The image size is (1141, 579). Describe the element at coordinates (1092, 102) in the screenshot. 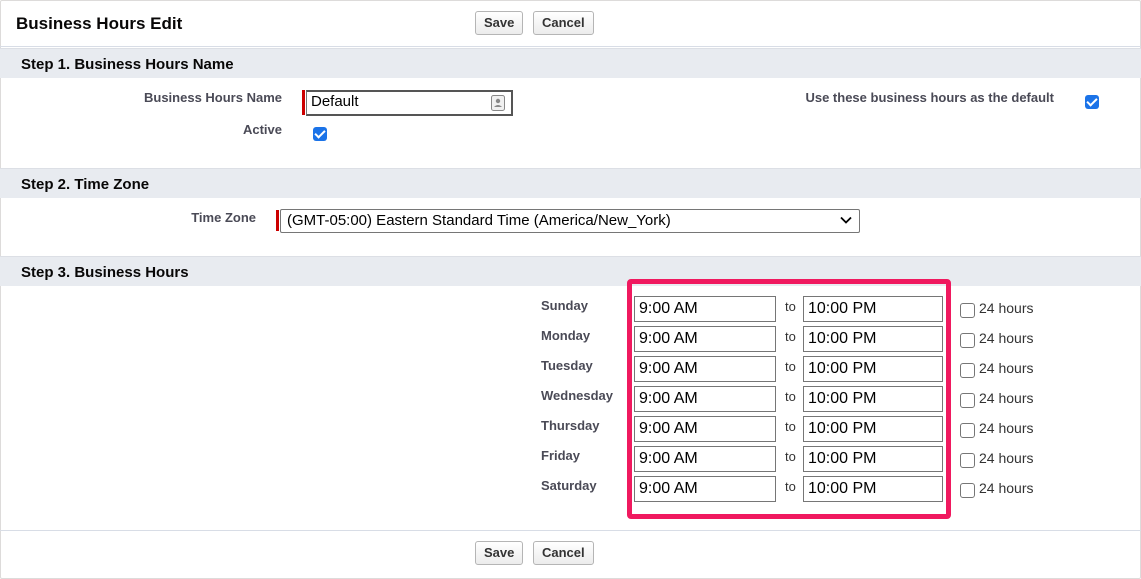

I see `default-hours-checkbox` at that location.